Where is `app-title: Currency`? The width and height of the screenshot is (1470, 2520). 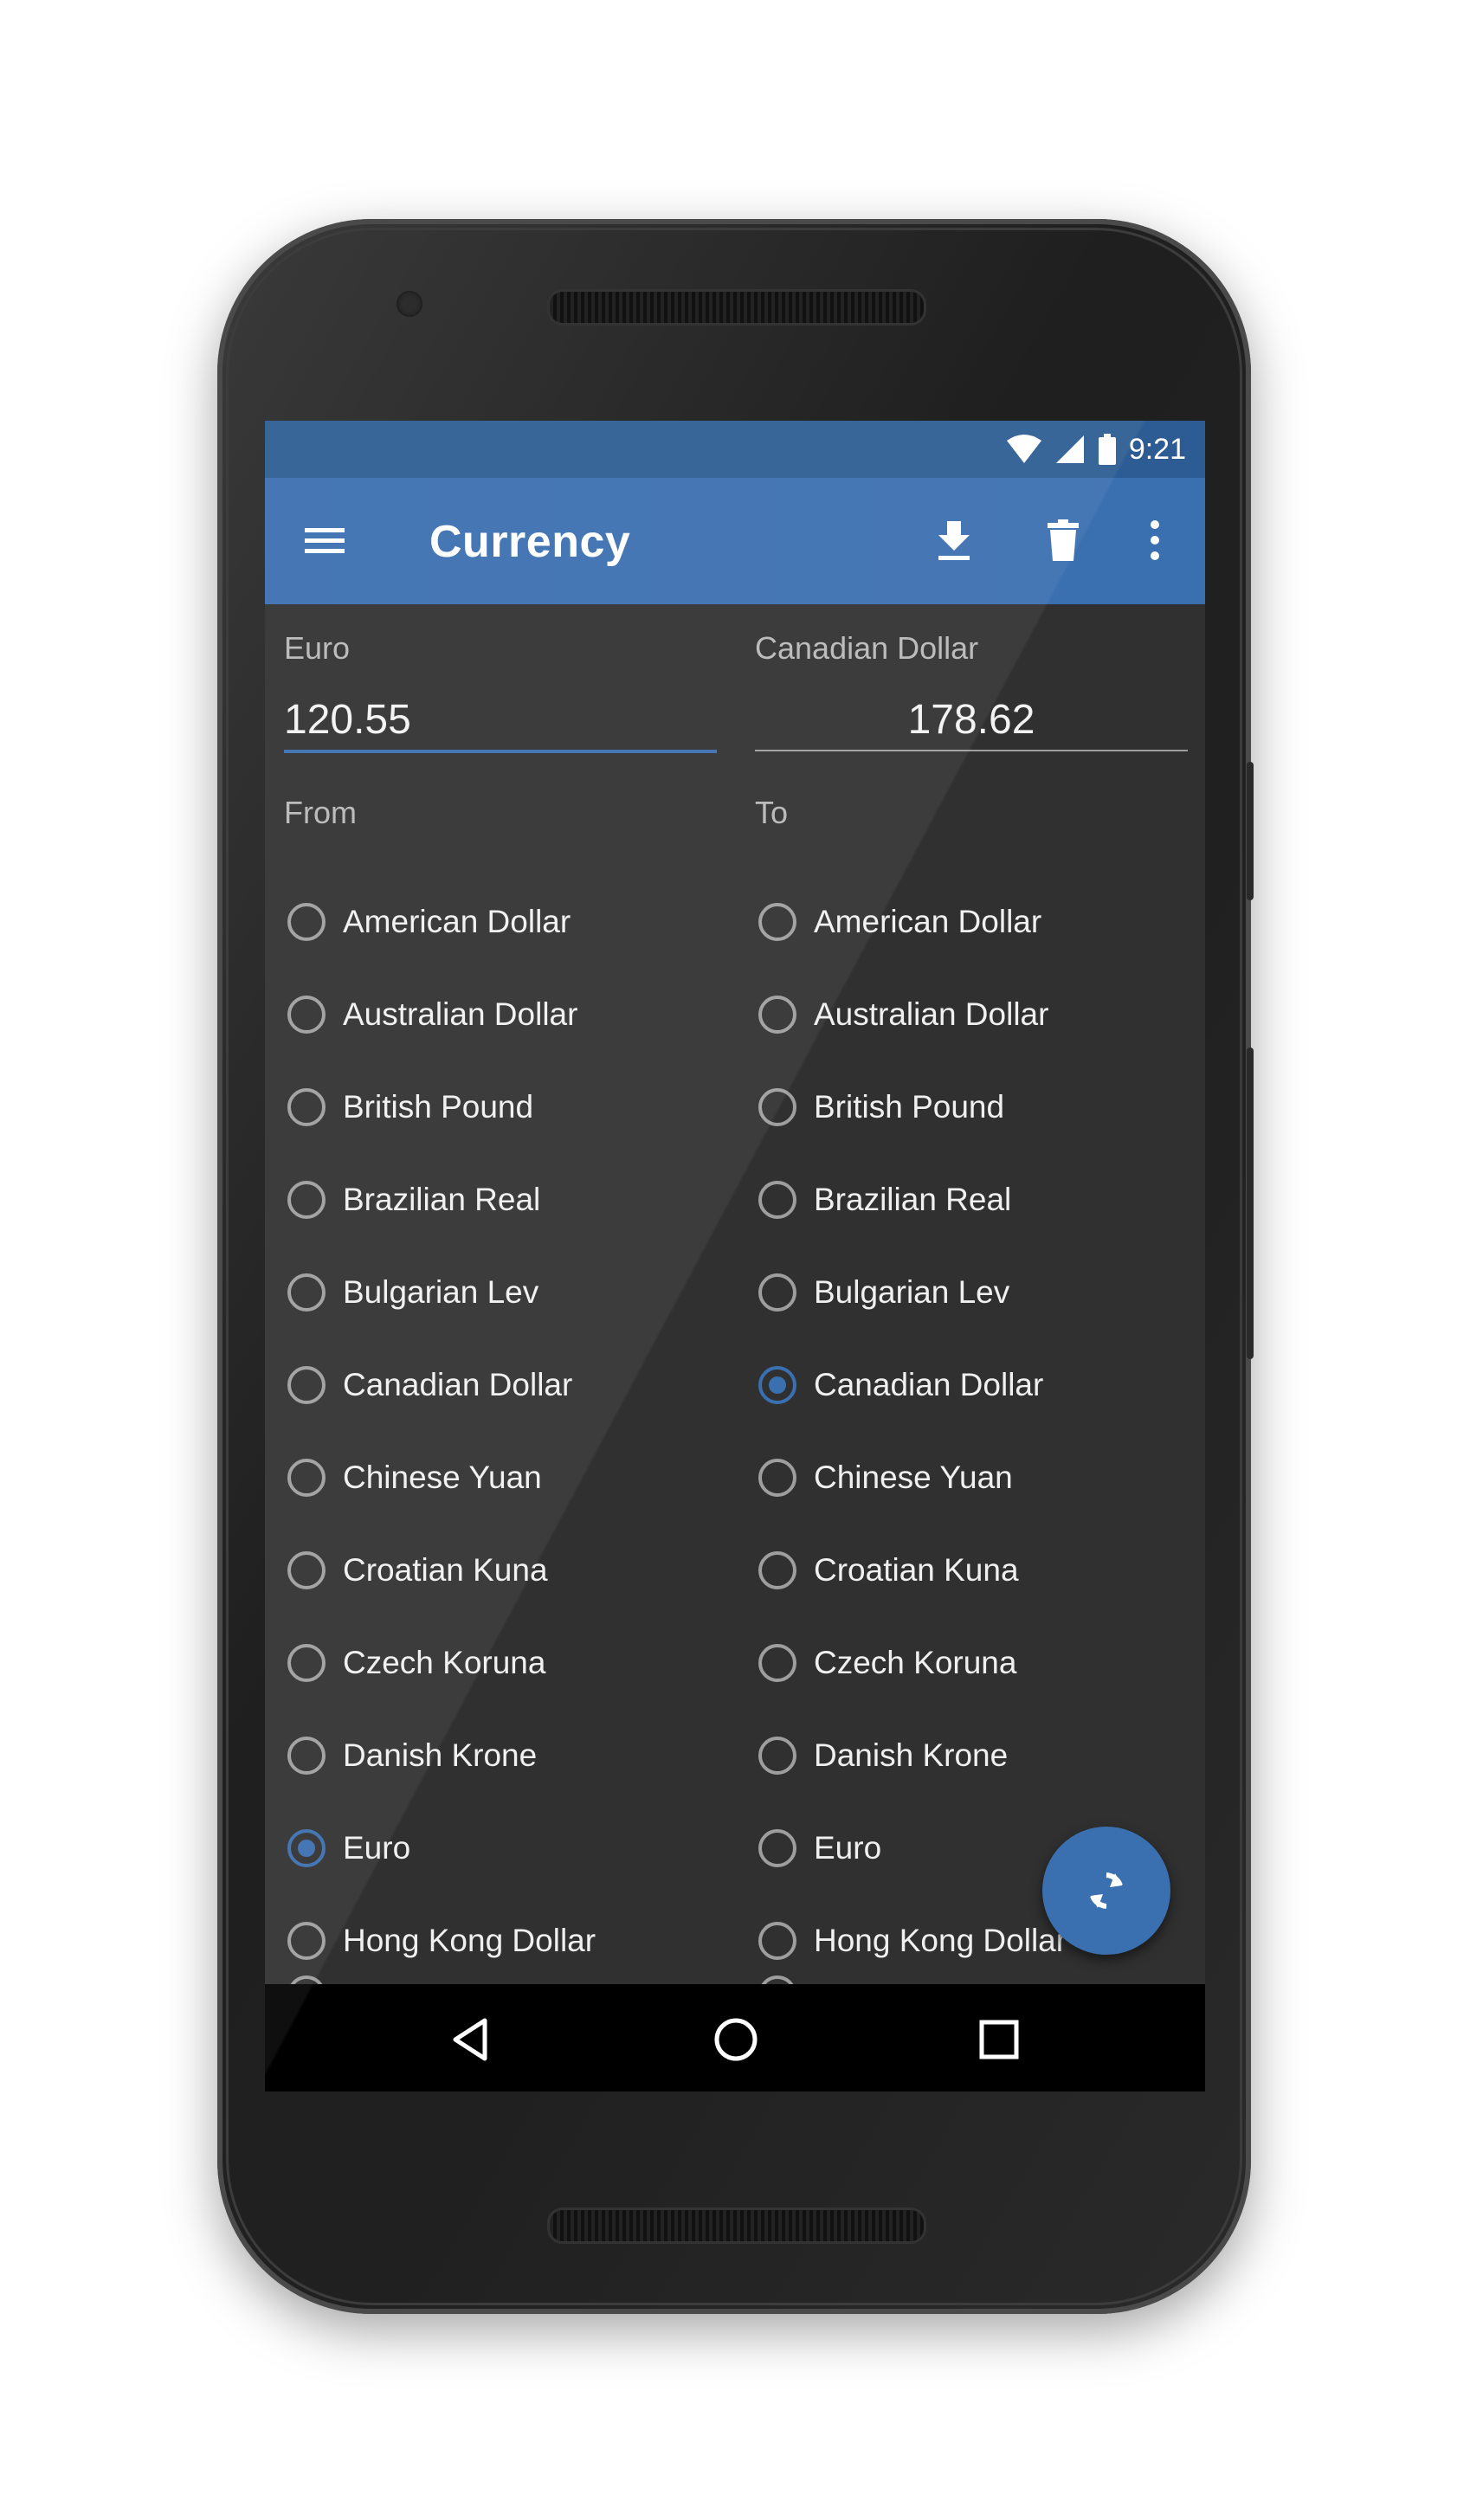
app-title: Currency is located at coordinates (530, 542).